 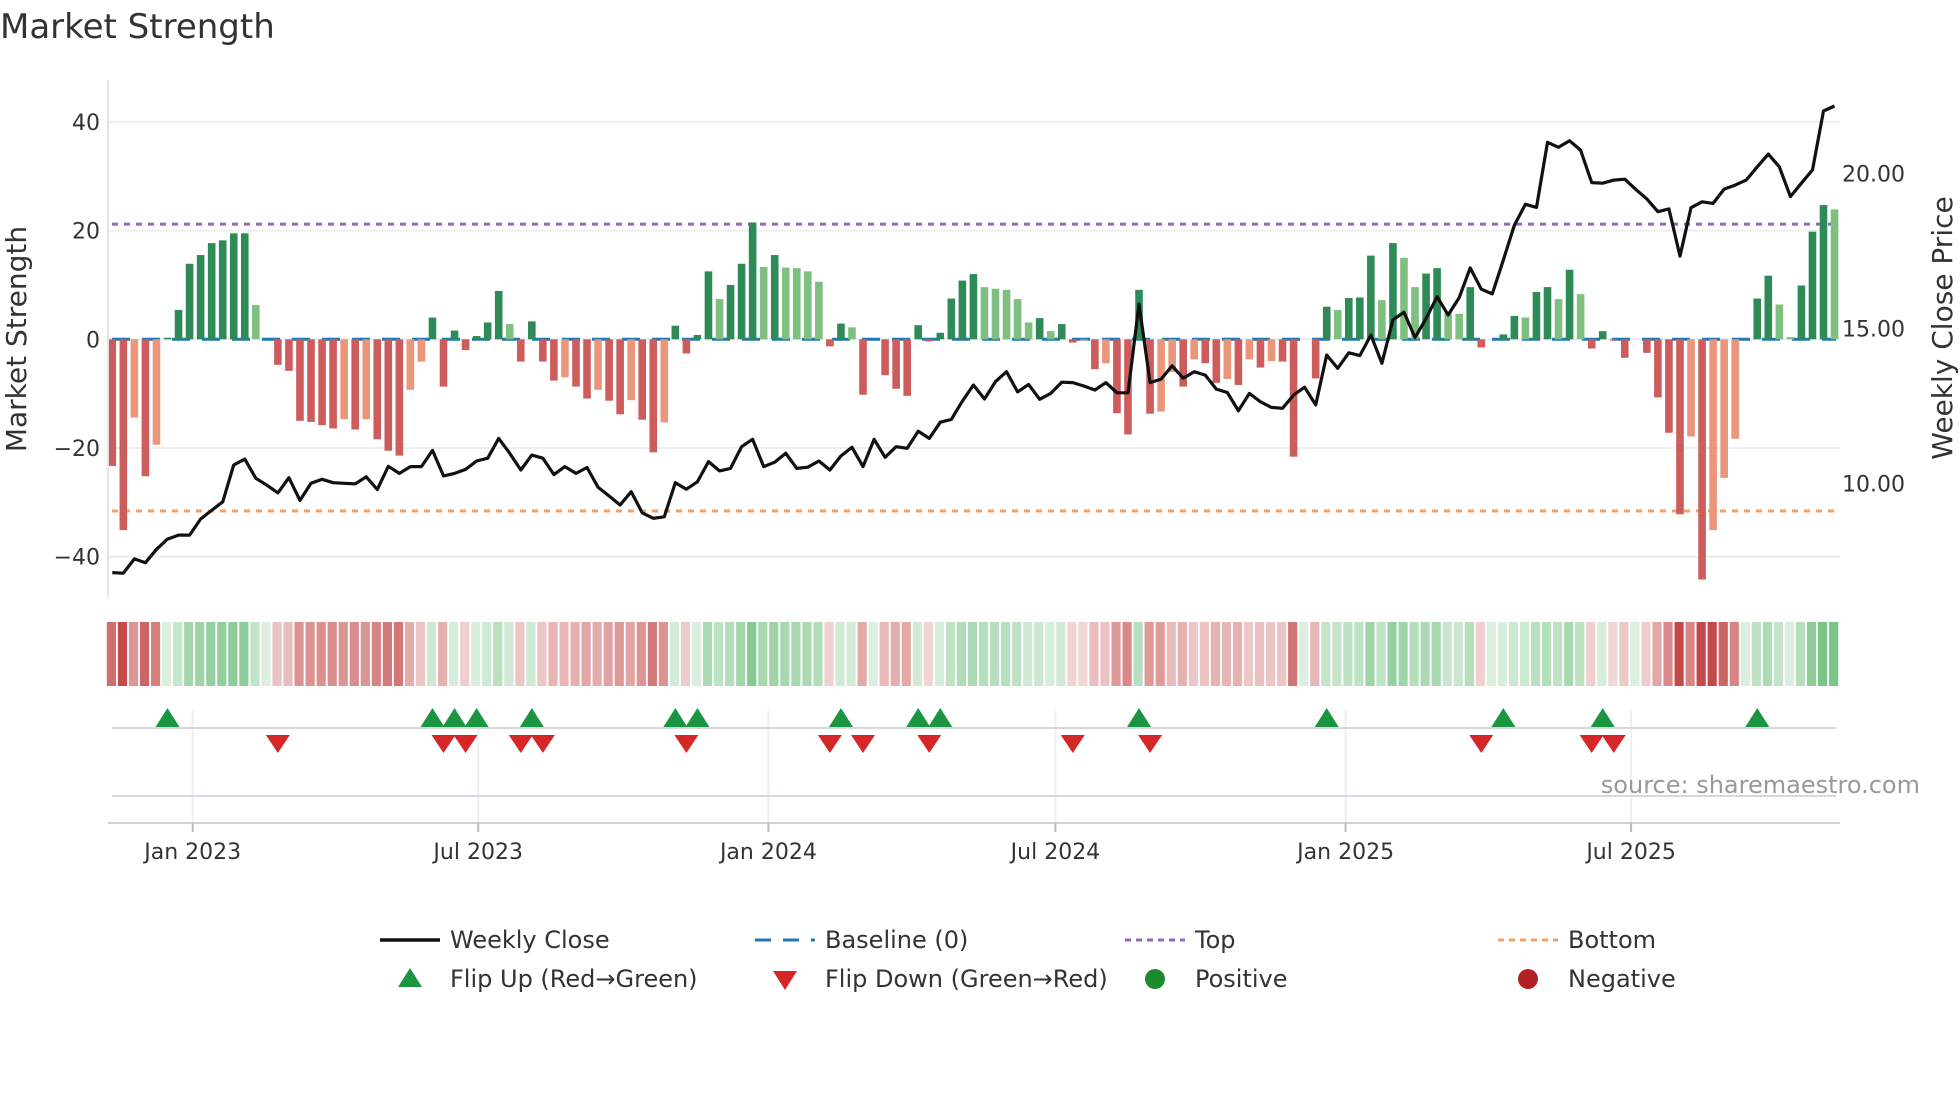 What do you see at coordinates (1612, 940) in the screenshot?
I see `legend-label: Bottom` at bounding box center [1612, 940].